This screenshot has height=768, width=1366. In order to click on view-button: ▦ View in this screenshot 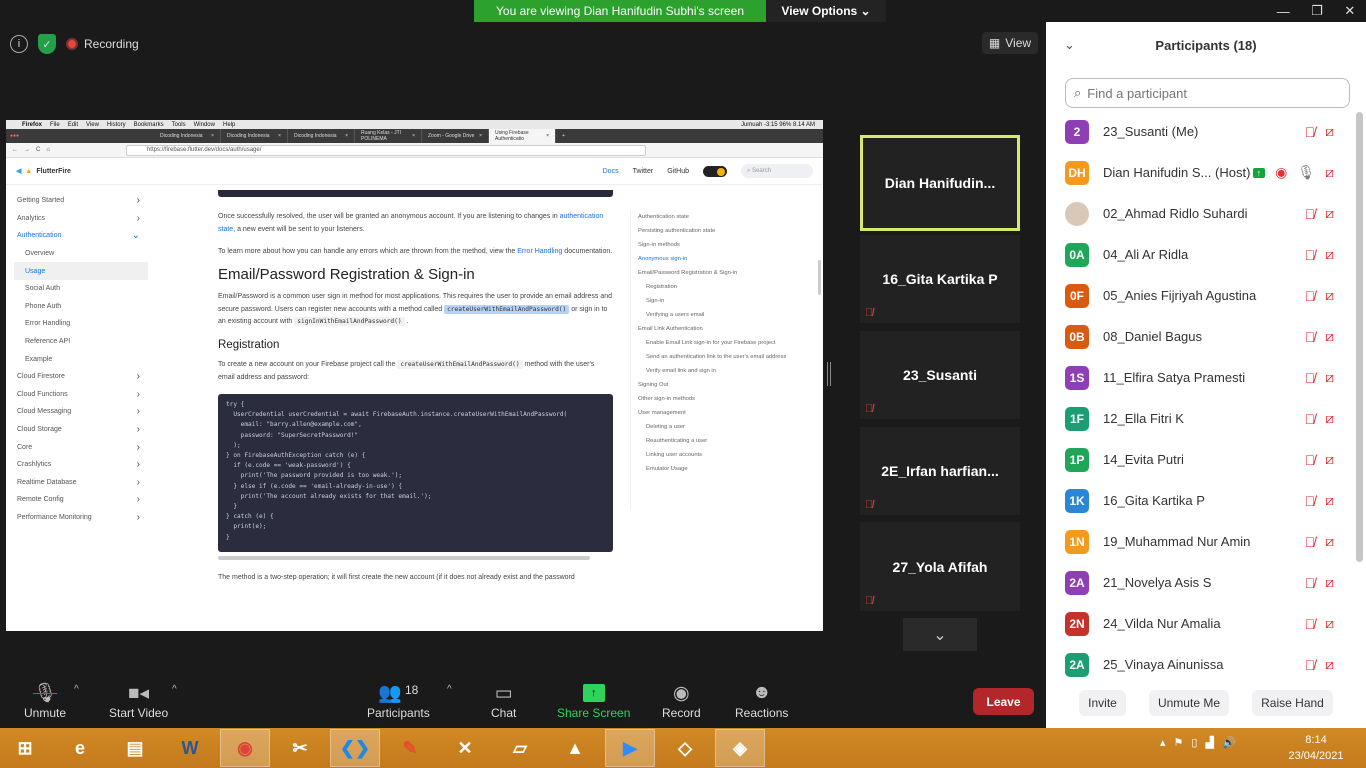, I will do `click(1010, 43)`.